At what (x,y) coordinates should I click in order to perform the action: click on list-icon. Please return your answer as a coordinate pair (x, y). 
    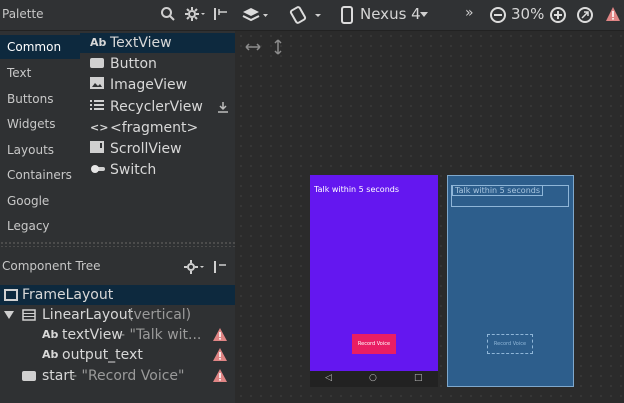
    Looking at the image, I should click on (98, 107).